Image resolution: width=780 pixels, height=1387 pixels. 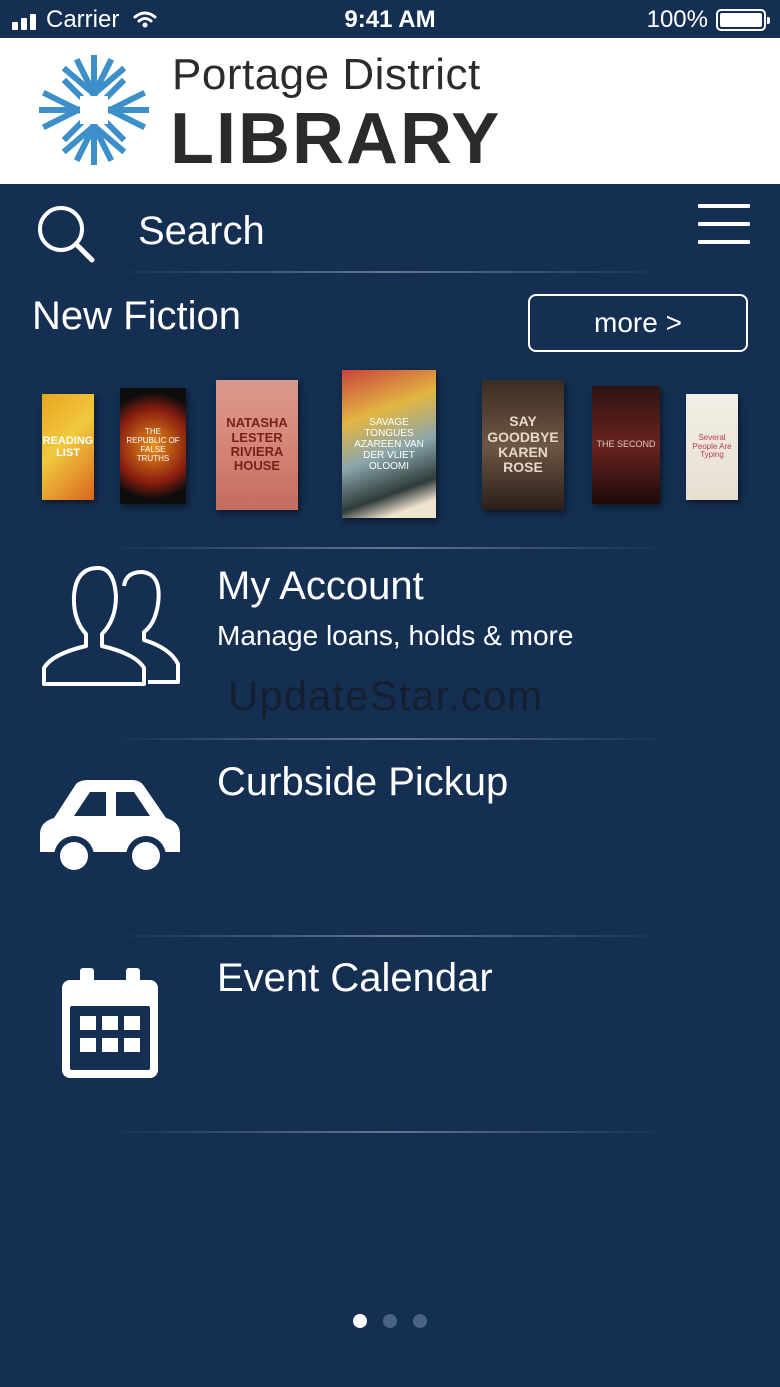 I want to click on battery-percent: 100%, so click(x=677, y=19).